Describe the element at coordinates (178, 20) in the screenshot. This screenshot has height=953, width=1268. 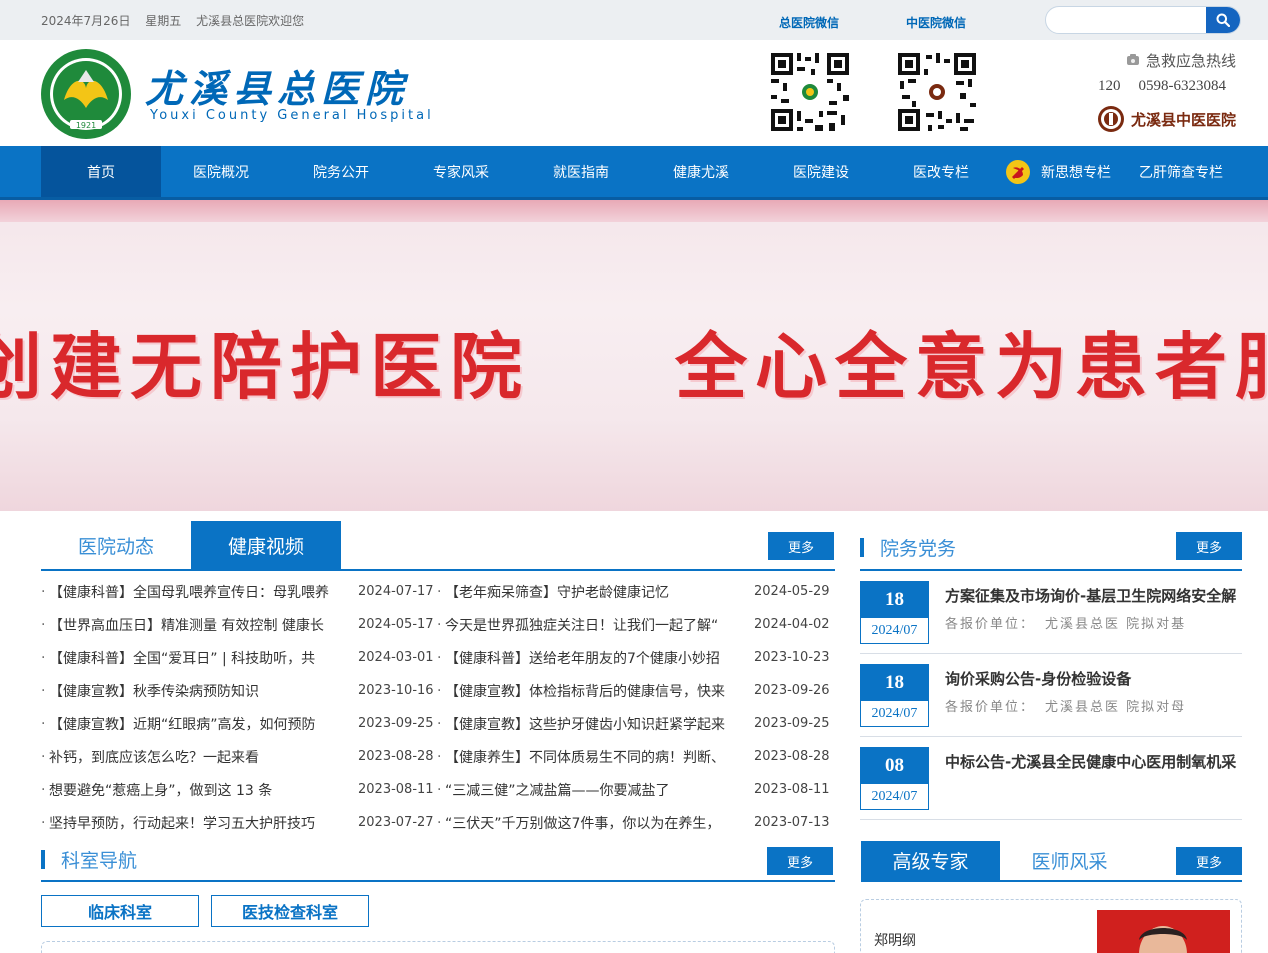
I see `welcome-text: 2024年7月26日 星期五 尤溪县总医院欢迎您` at that location.